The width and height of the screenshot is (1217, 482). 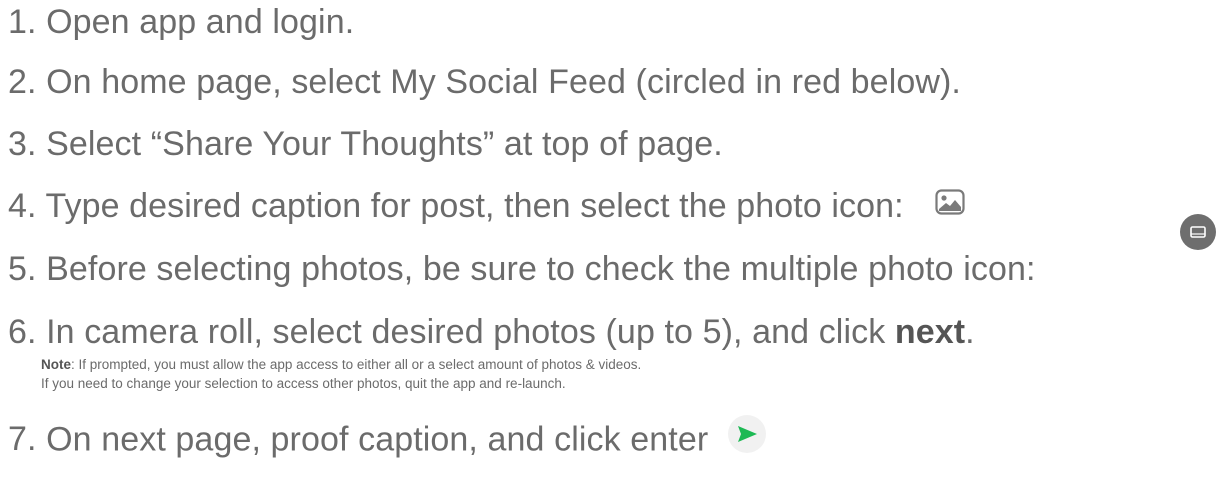 I want to click on note-label: Note, so click(x=56, y=364).